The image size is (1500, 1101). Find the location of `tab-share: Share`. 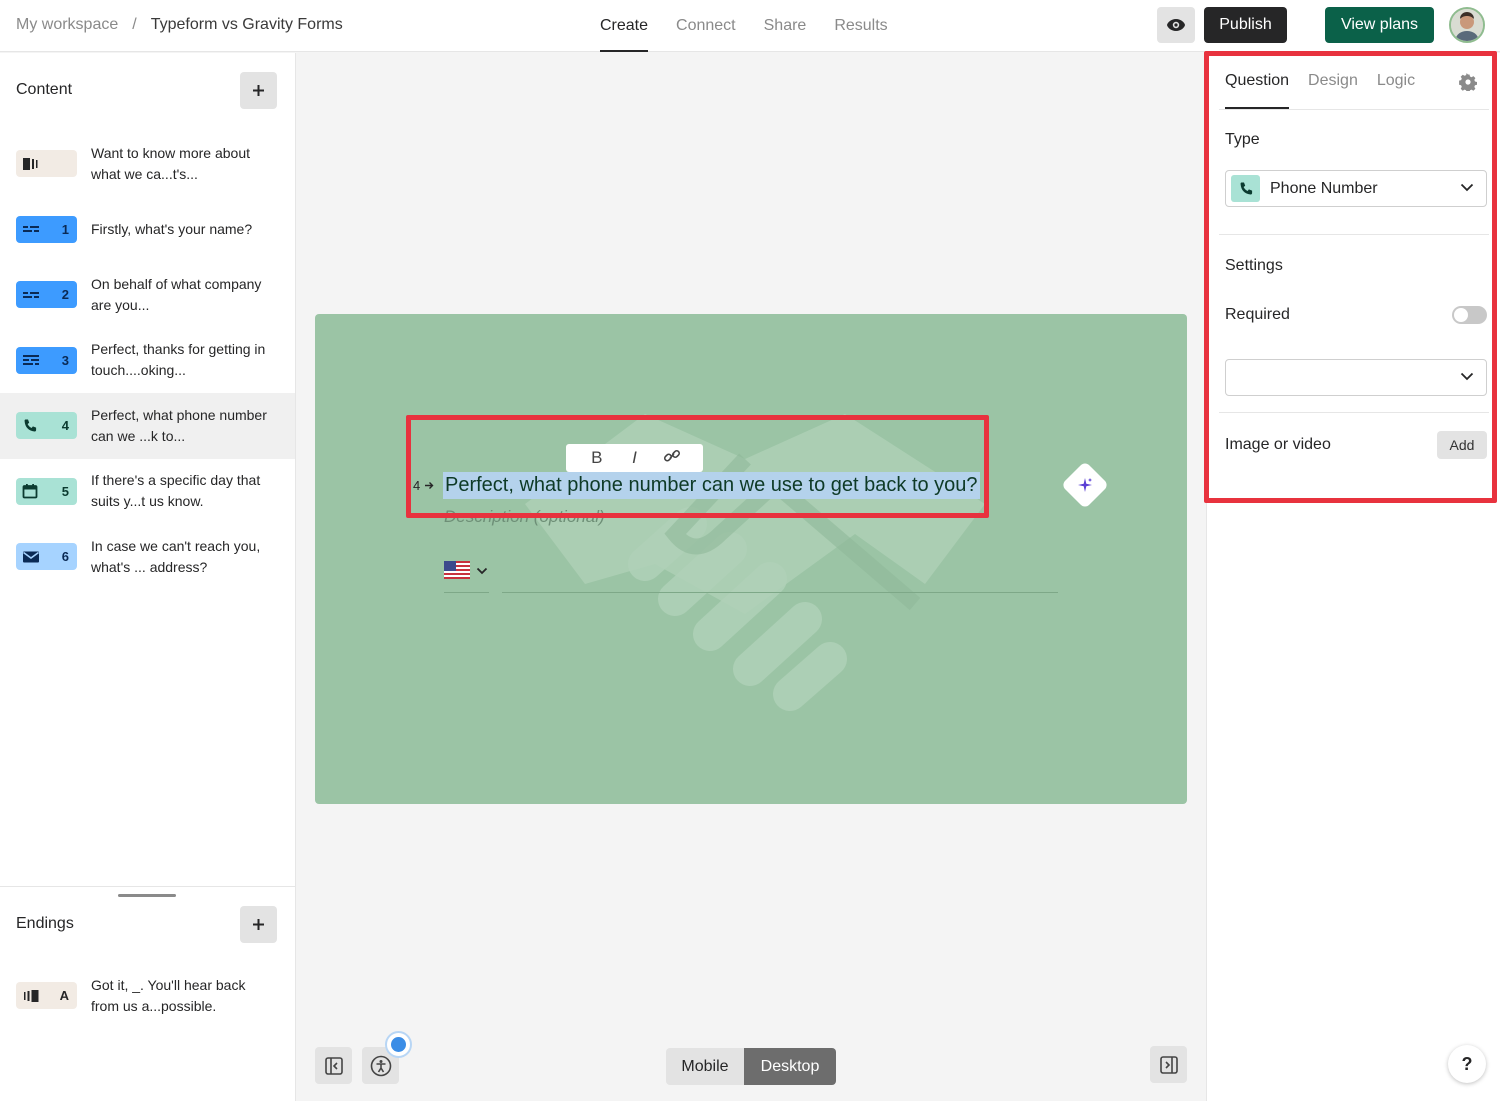

tab-share: Share is located at coordinates (785, 26).